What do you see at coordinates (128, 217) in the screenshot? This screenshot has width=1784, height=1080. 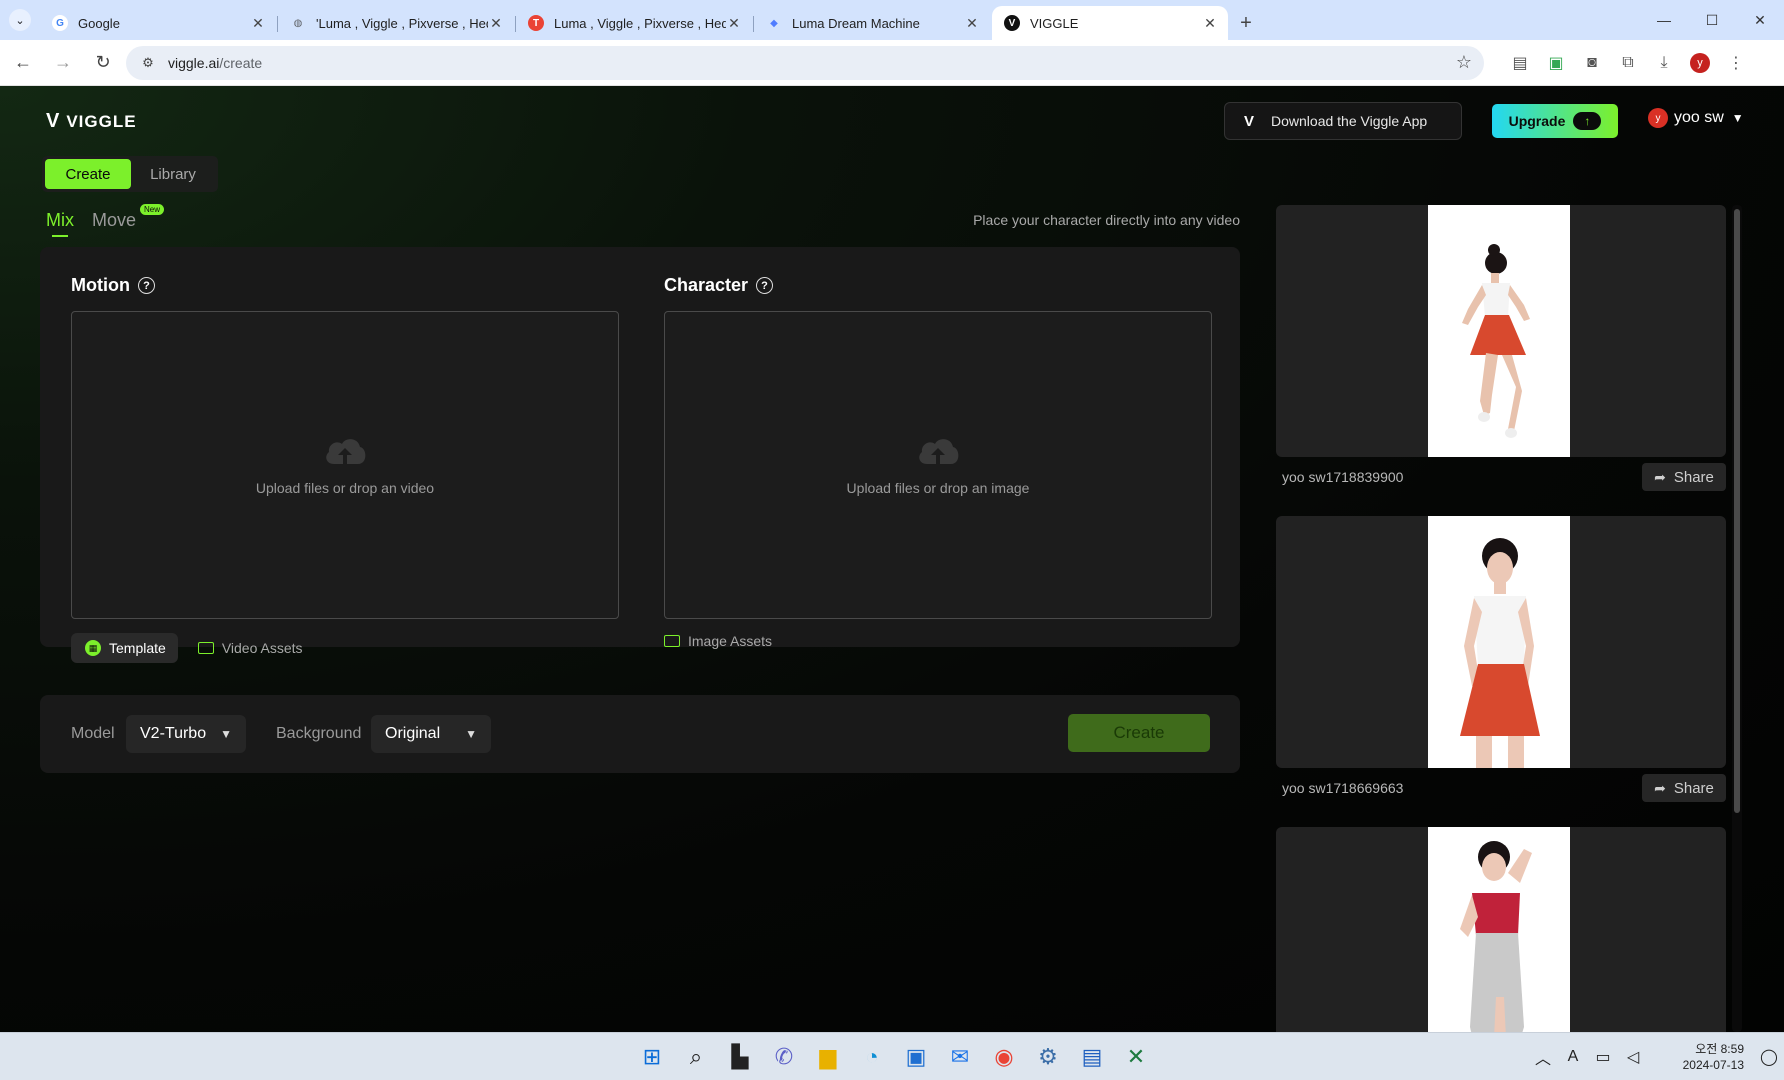 I see `tab-move: Move New` at bounding box center [128, 217].